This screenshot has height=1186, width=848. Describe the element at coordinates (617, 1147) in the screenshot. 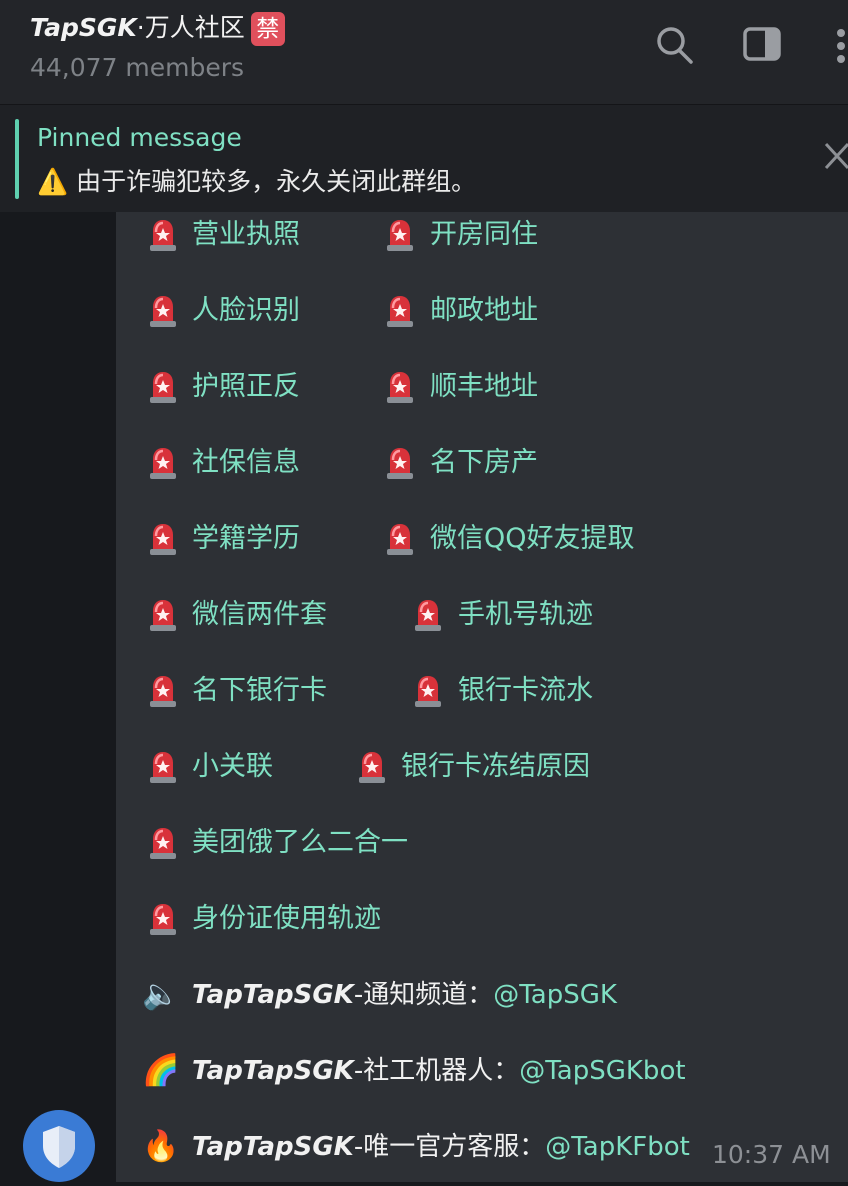

I see `contact-link: @TapKFbot` at that location.